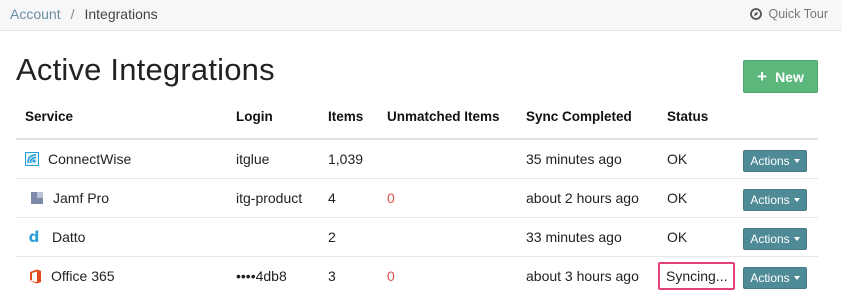 Image resolution: width=842 pixels, height=302 pixels. I want to click on service-cell: ConnectWise, so click(78, 159).